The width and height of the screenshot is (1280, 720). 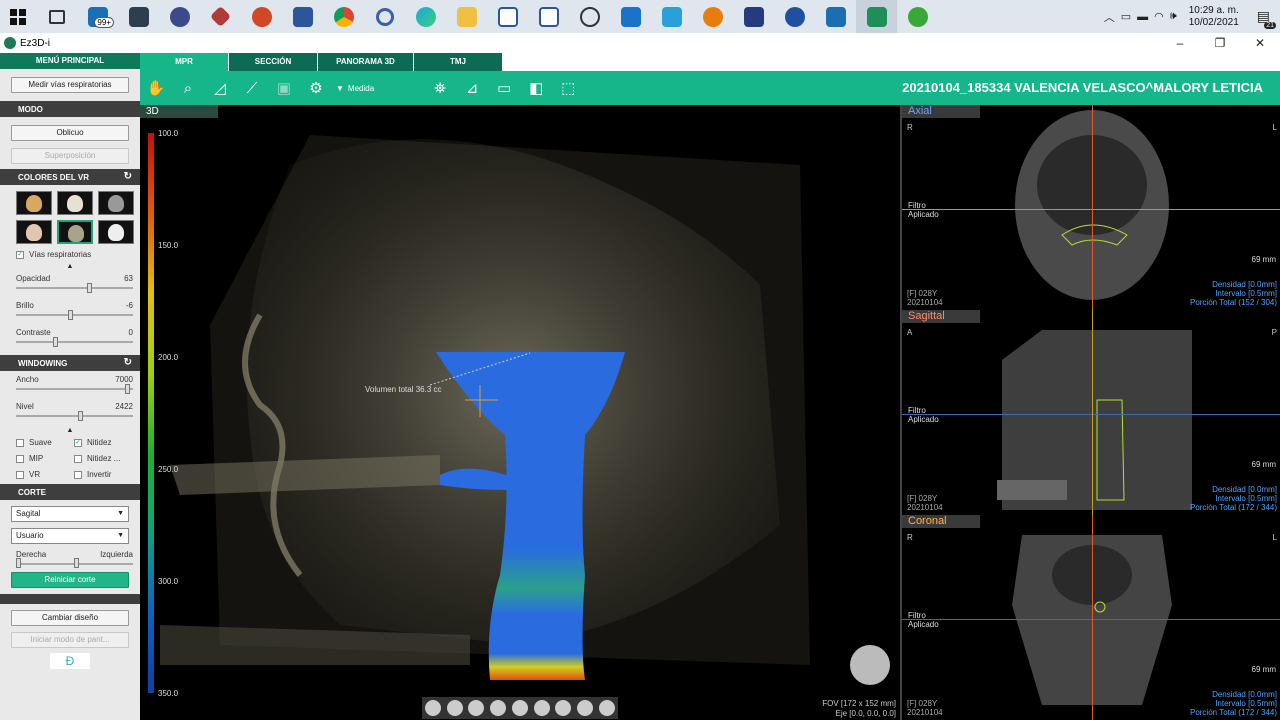 What do you see at coordinates (1173, 16) in the screenshot?
I see `speaker-icon: 🕪` at bounding box center [1173, 16].